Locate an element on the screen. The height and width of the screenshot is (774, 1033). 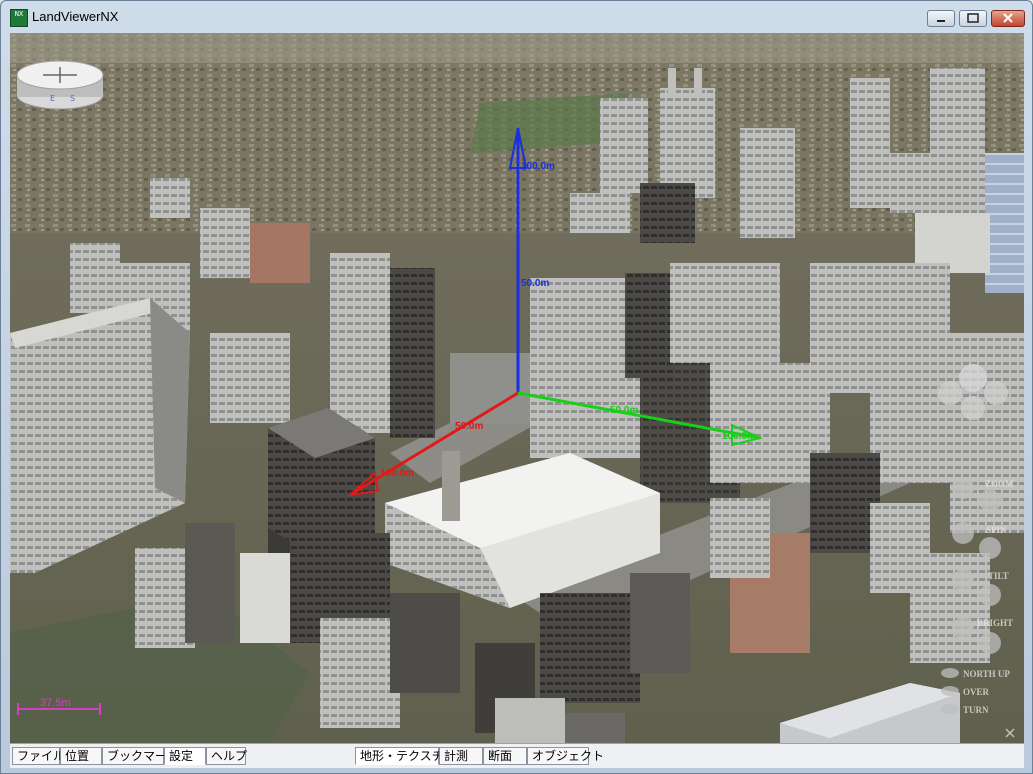
tab-object: オブジェクト is located at coordinates (565, 756).